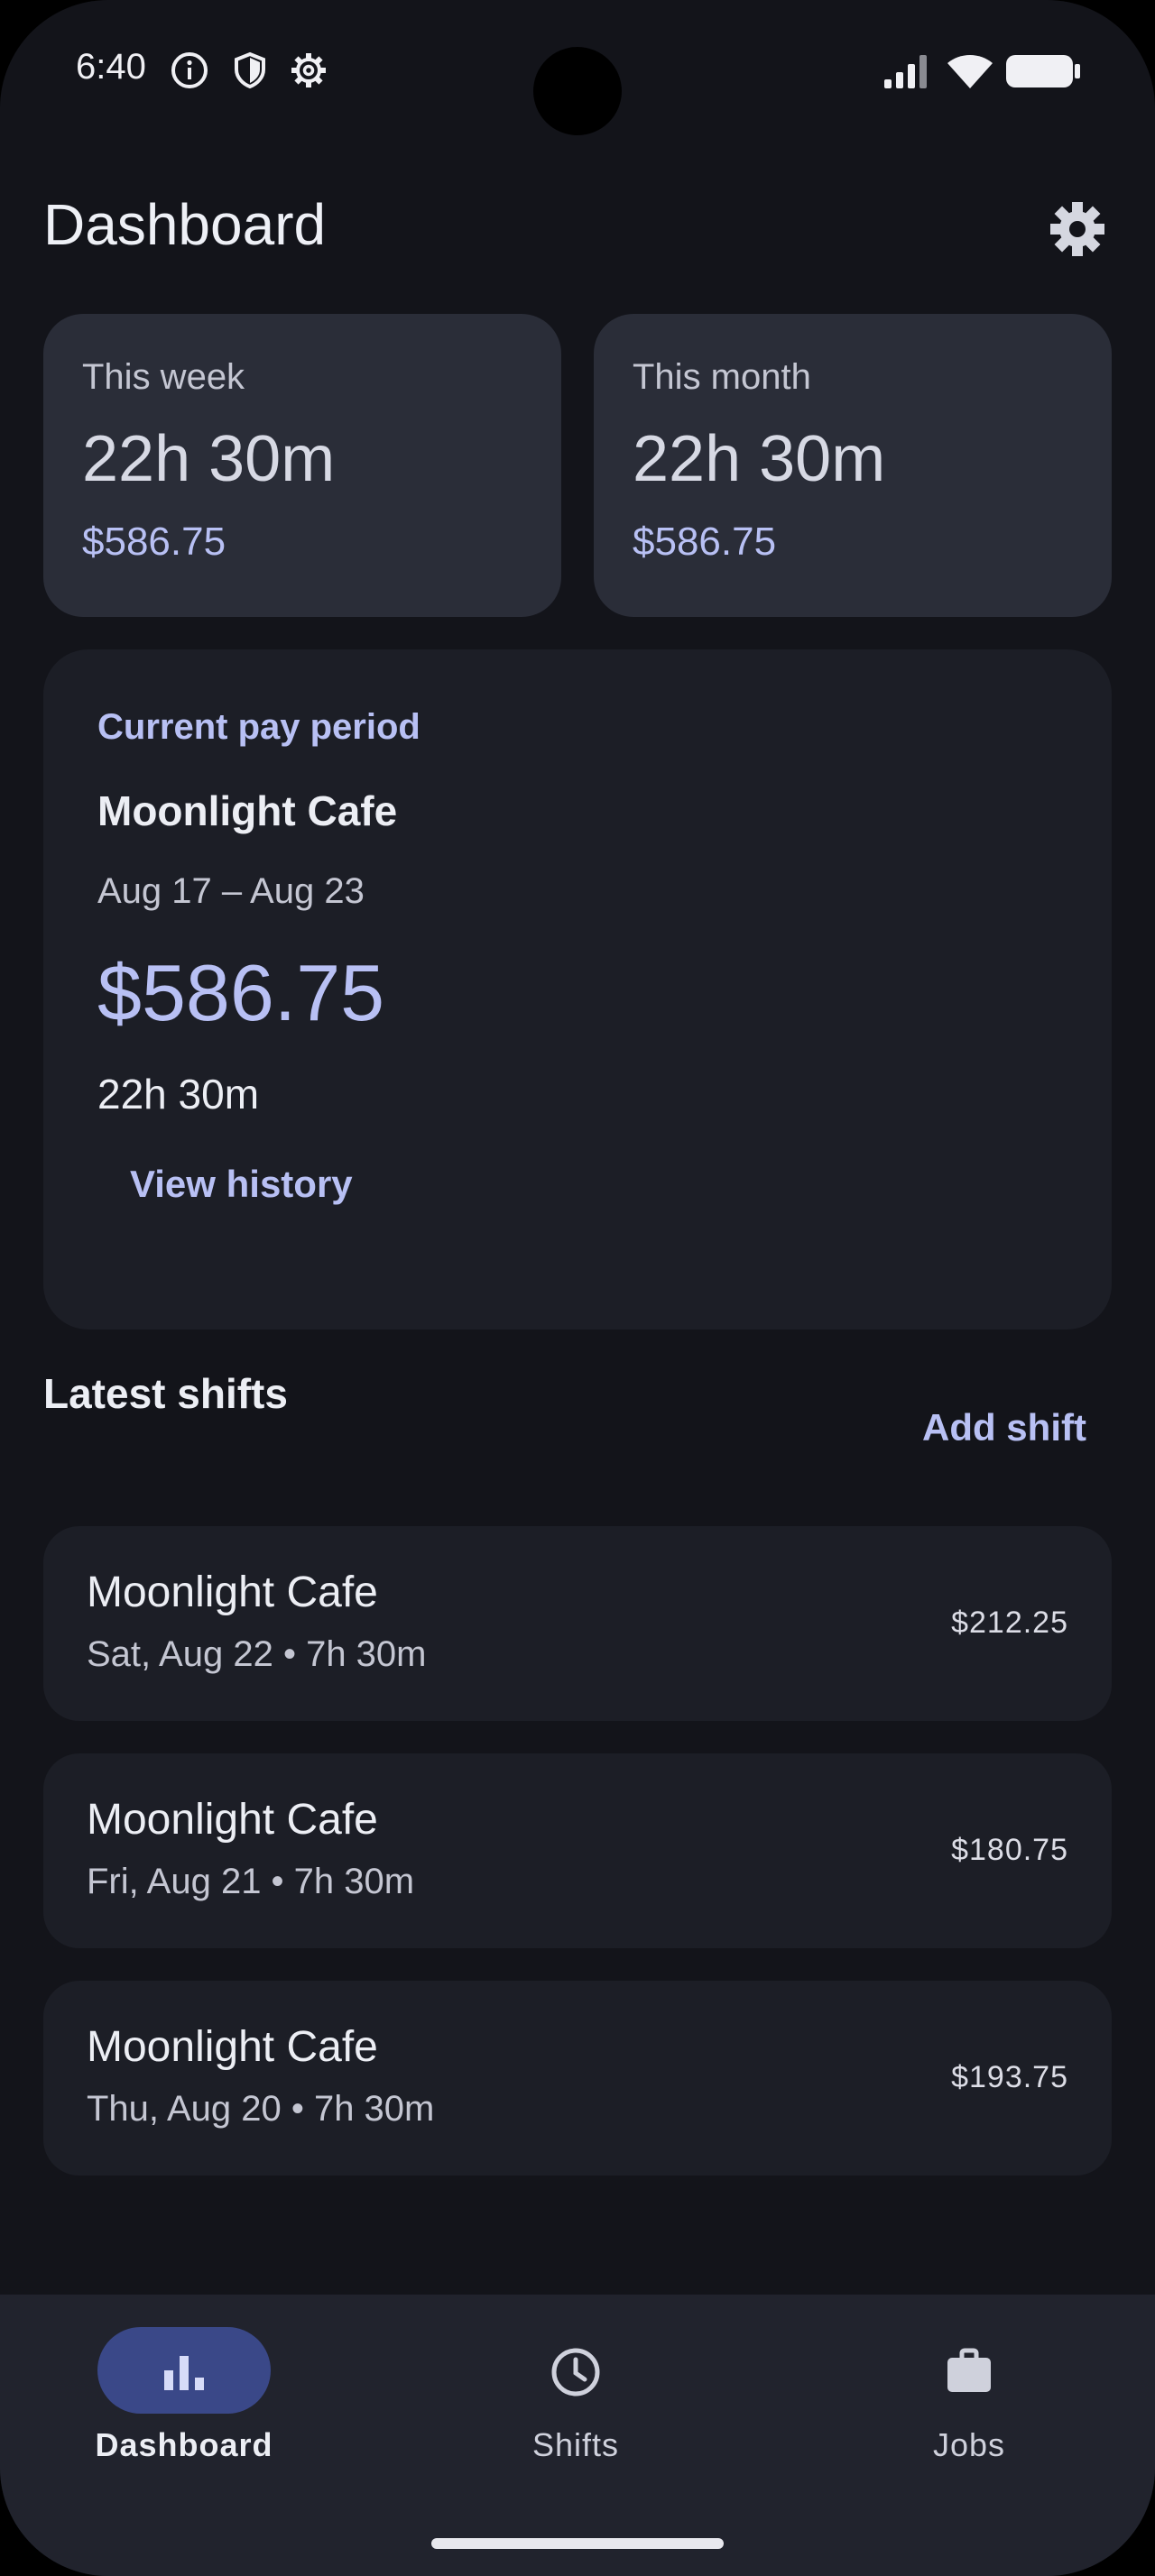  Describe the element at coordinates (969, 2403) in the screenshot. I see `nav-item-jobs: Jobs` at that location.